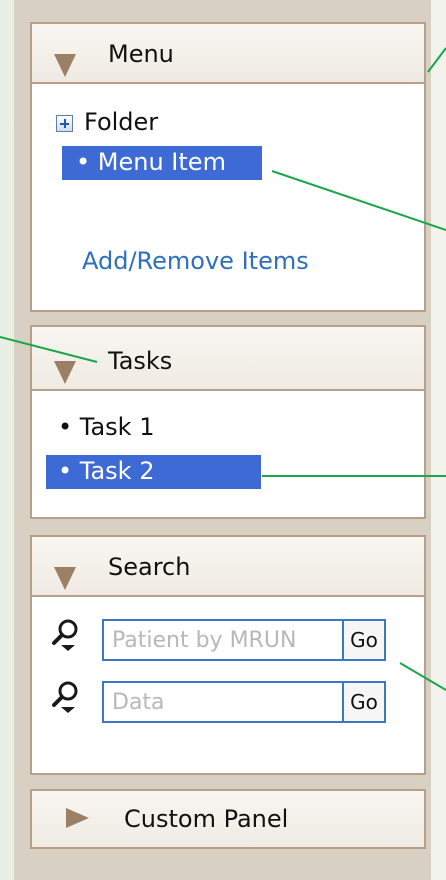 Image resolution: width=446 pixels, height=880 pixels. I want to click on data-go-button: Go, so click(364, 702).